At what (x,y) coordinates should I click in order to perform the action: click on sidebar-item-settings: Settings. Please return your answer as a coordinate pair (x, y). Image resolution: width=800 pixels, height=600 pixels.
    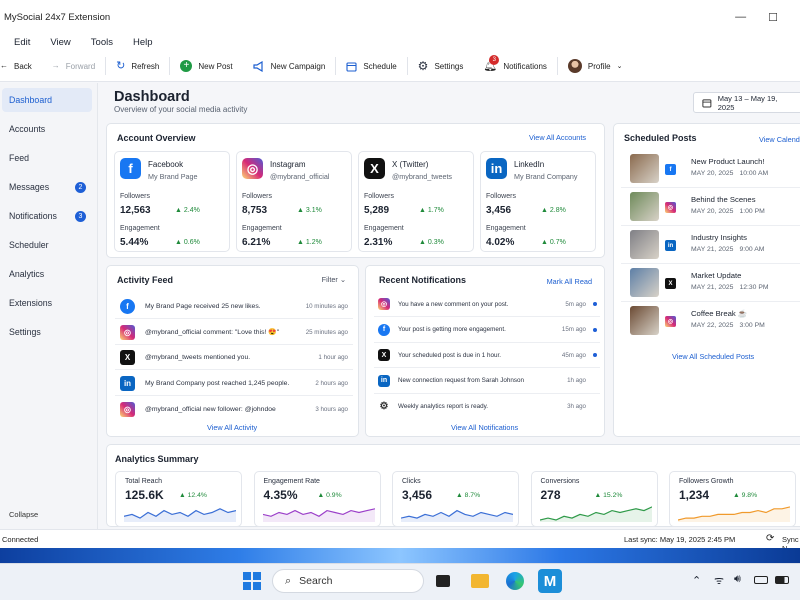
    Looking at the image, I should click on (47, 332).